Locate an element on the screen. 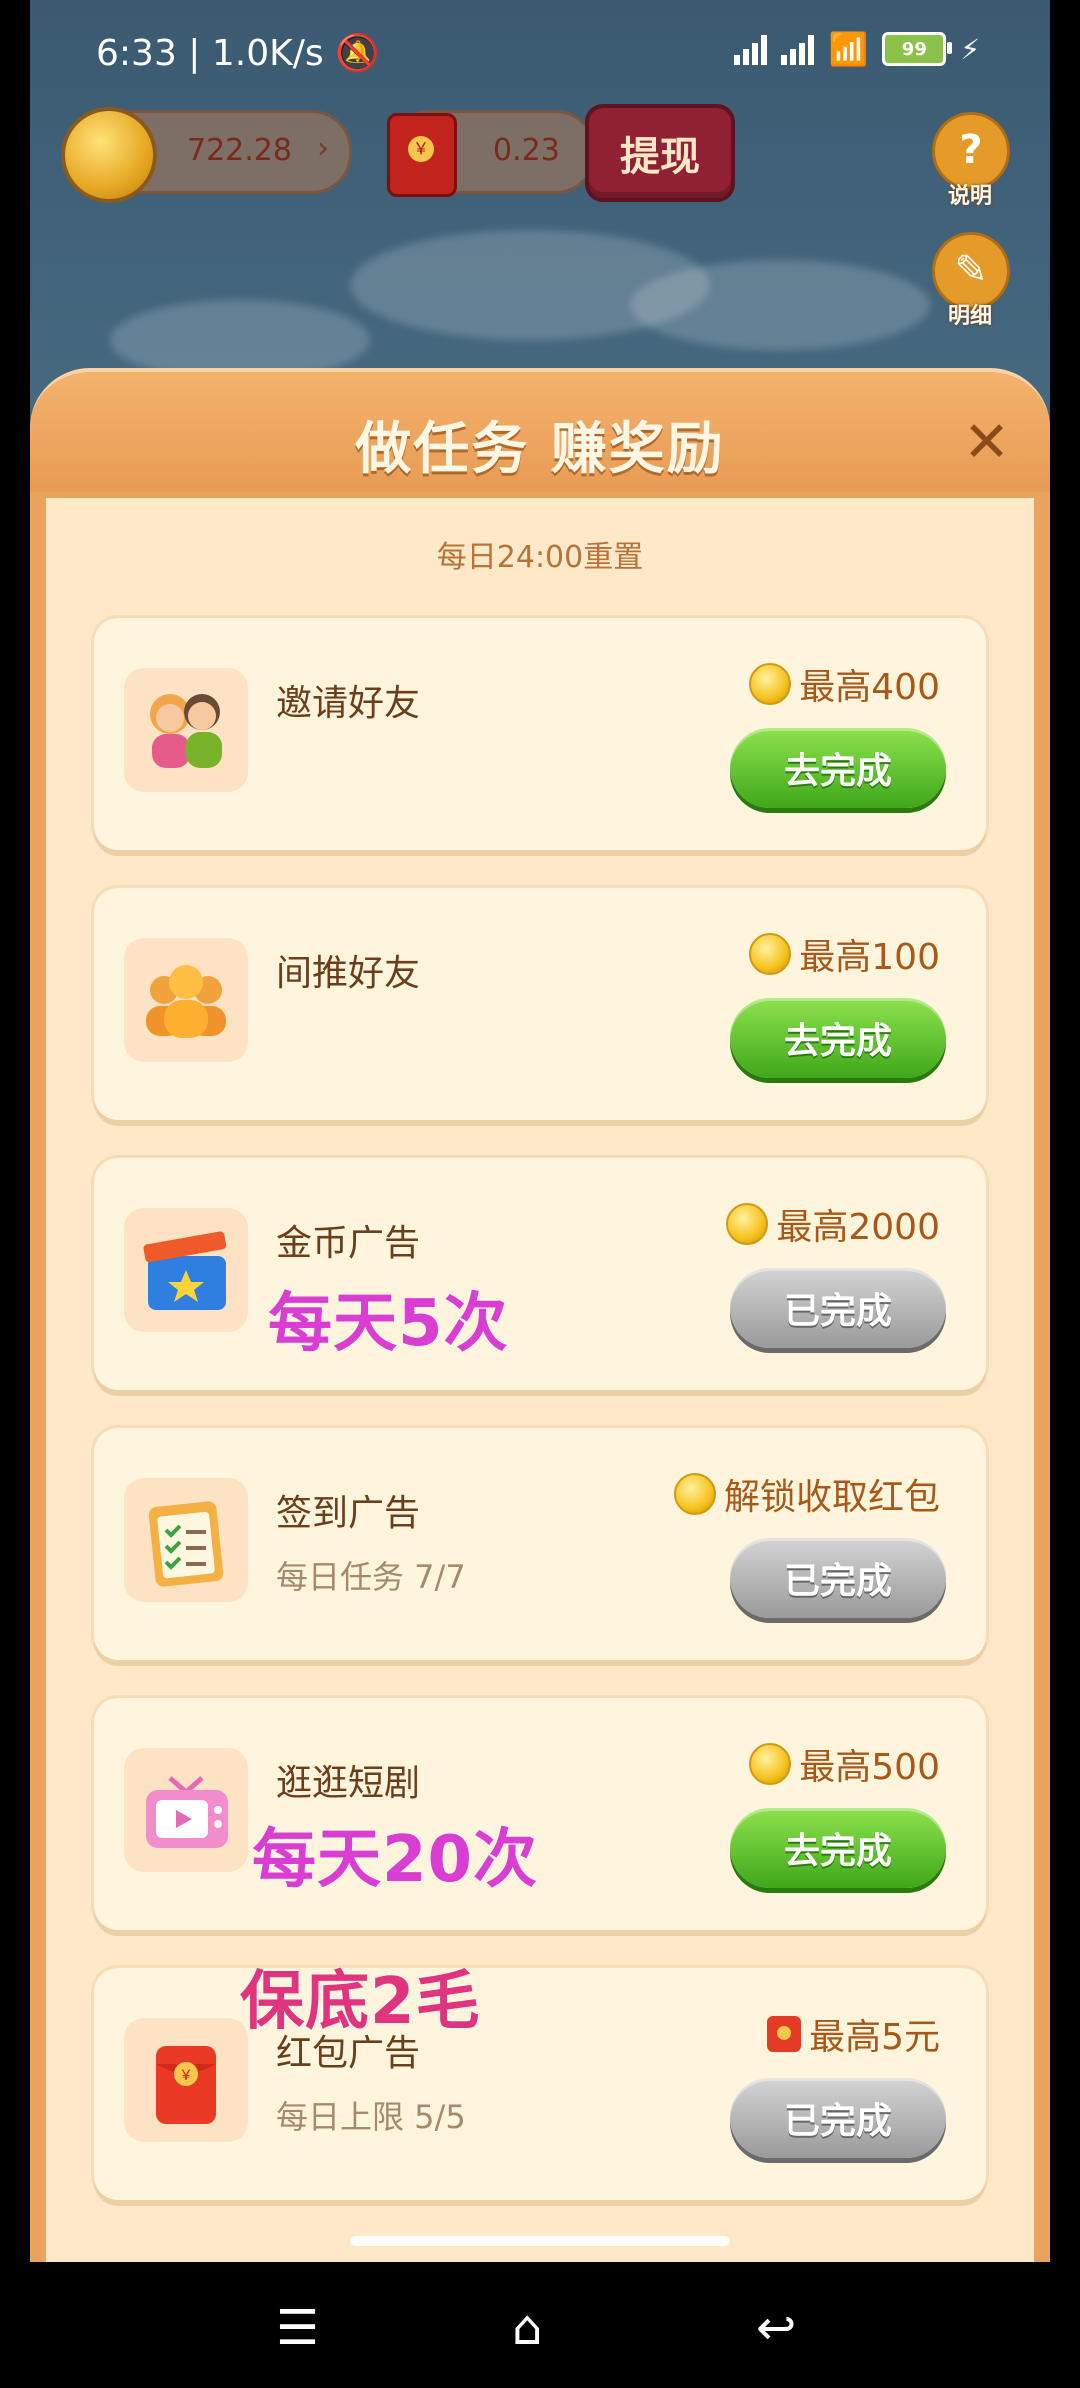 This screenshot has width=1080, height=2388. task-reward: 最高500 is located at coordinates (844, 1764).